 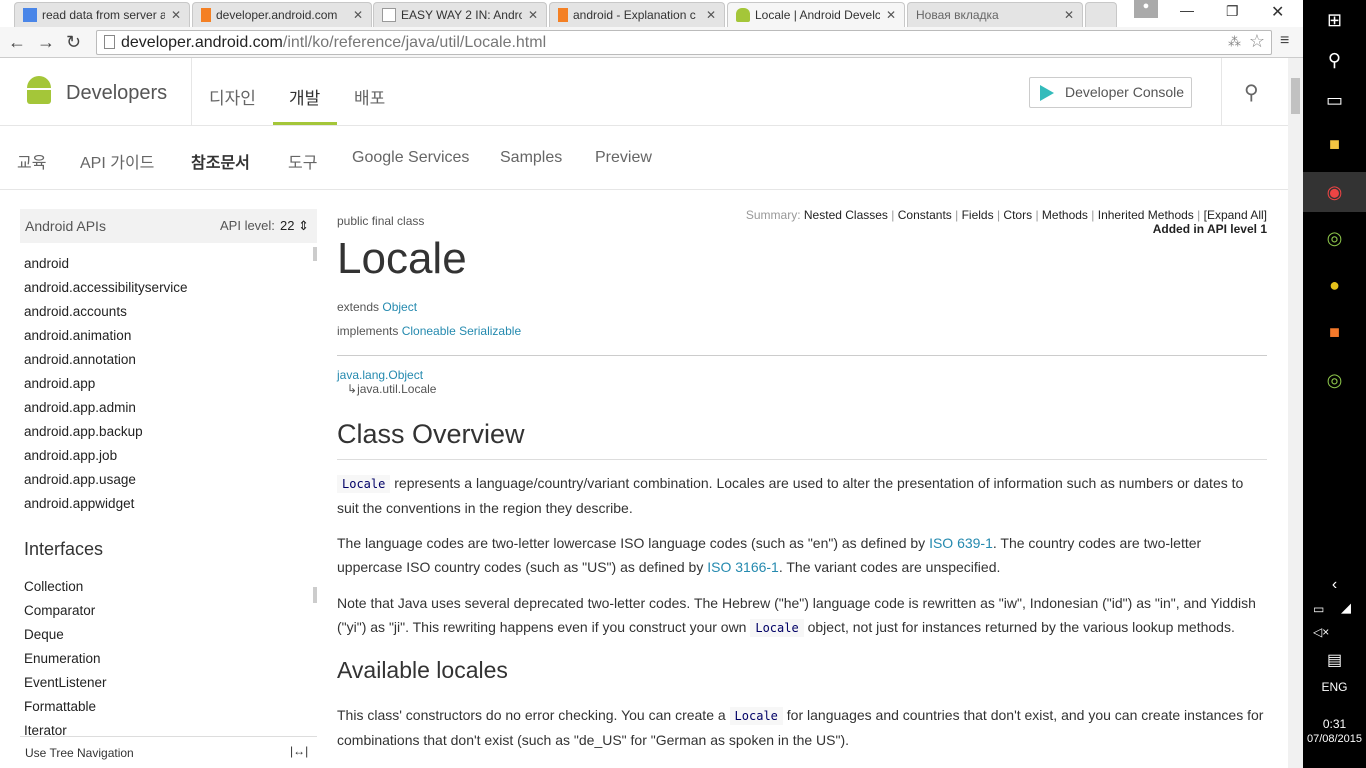 What do you see at coordinates (1065, 215) in the screenshot?
I see `summary-methods: Methods` at bounding box center [1065, 215].